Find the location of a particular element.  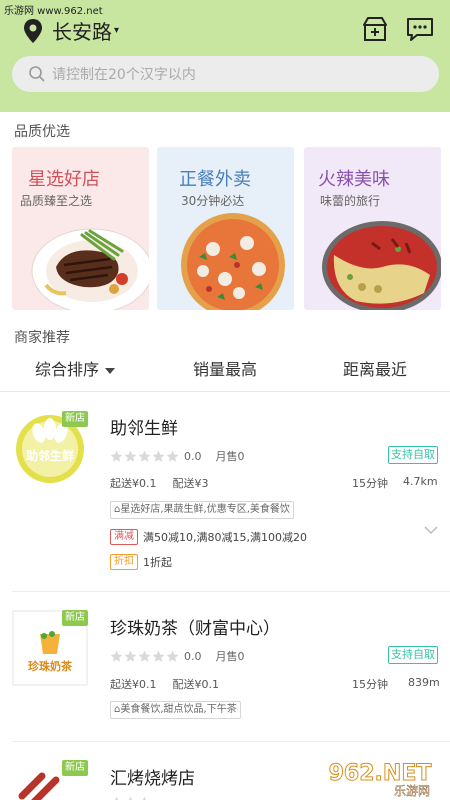

delivery-info: 起送¥0.1 配送¥0.1 is located at coordinates (172, 684).